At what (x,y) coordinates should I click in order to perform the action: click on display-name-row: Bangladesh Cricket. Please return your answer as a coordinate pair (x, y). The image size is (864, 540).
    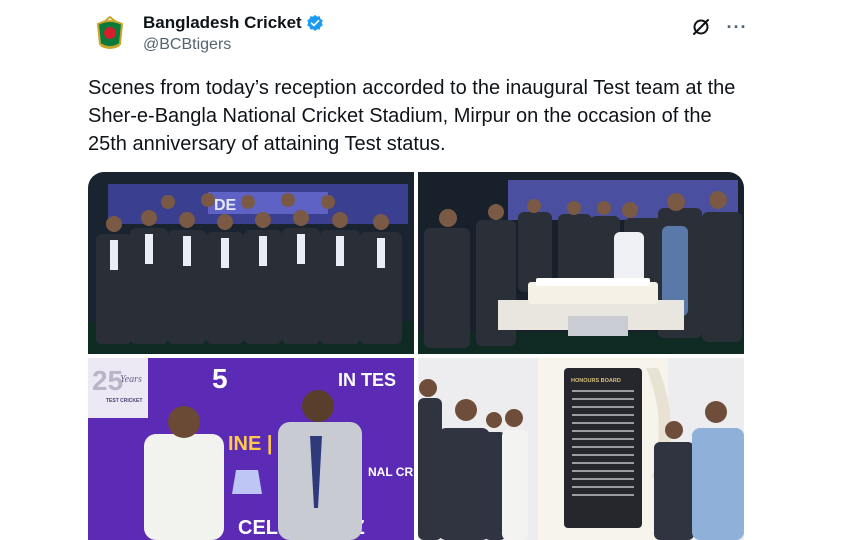
    Looking at the image, I should click on (233, 23).